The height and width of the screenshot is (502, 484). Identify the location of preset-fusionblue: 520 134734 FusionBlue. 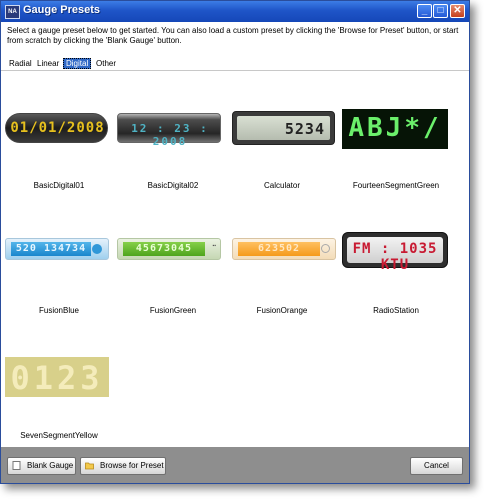
(59, 256).